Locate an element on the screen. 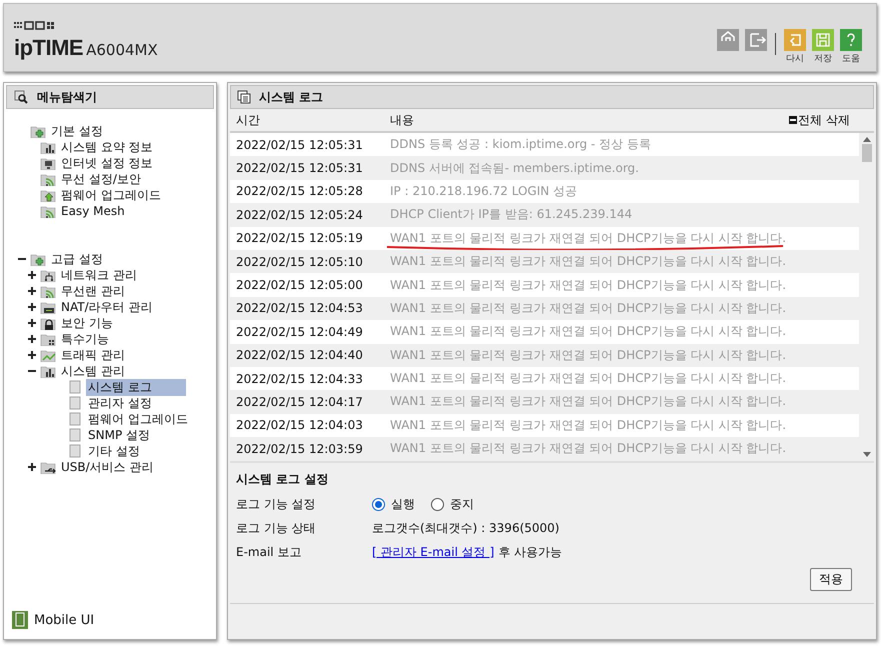 The image size is (881, 646). home-button is located at coordinates (728, 40).